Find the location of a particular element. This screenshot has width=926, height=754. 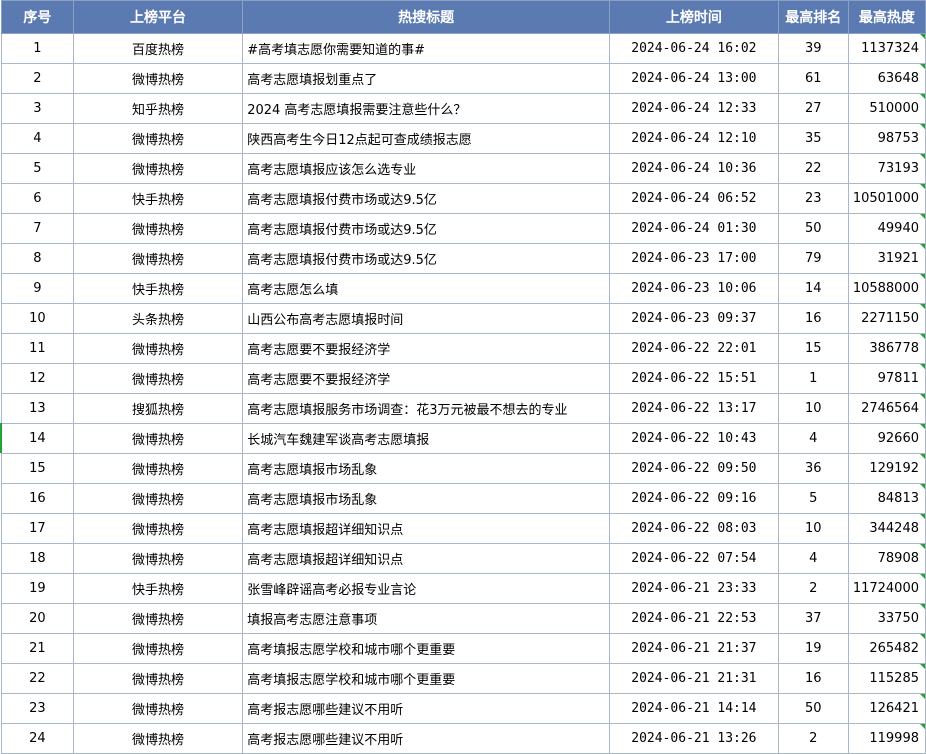

time-cell: 2024-06-22 15:51 is located at coordinates (694, 378).